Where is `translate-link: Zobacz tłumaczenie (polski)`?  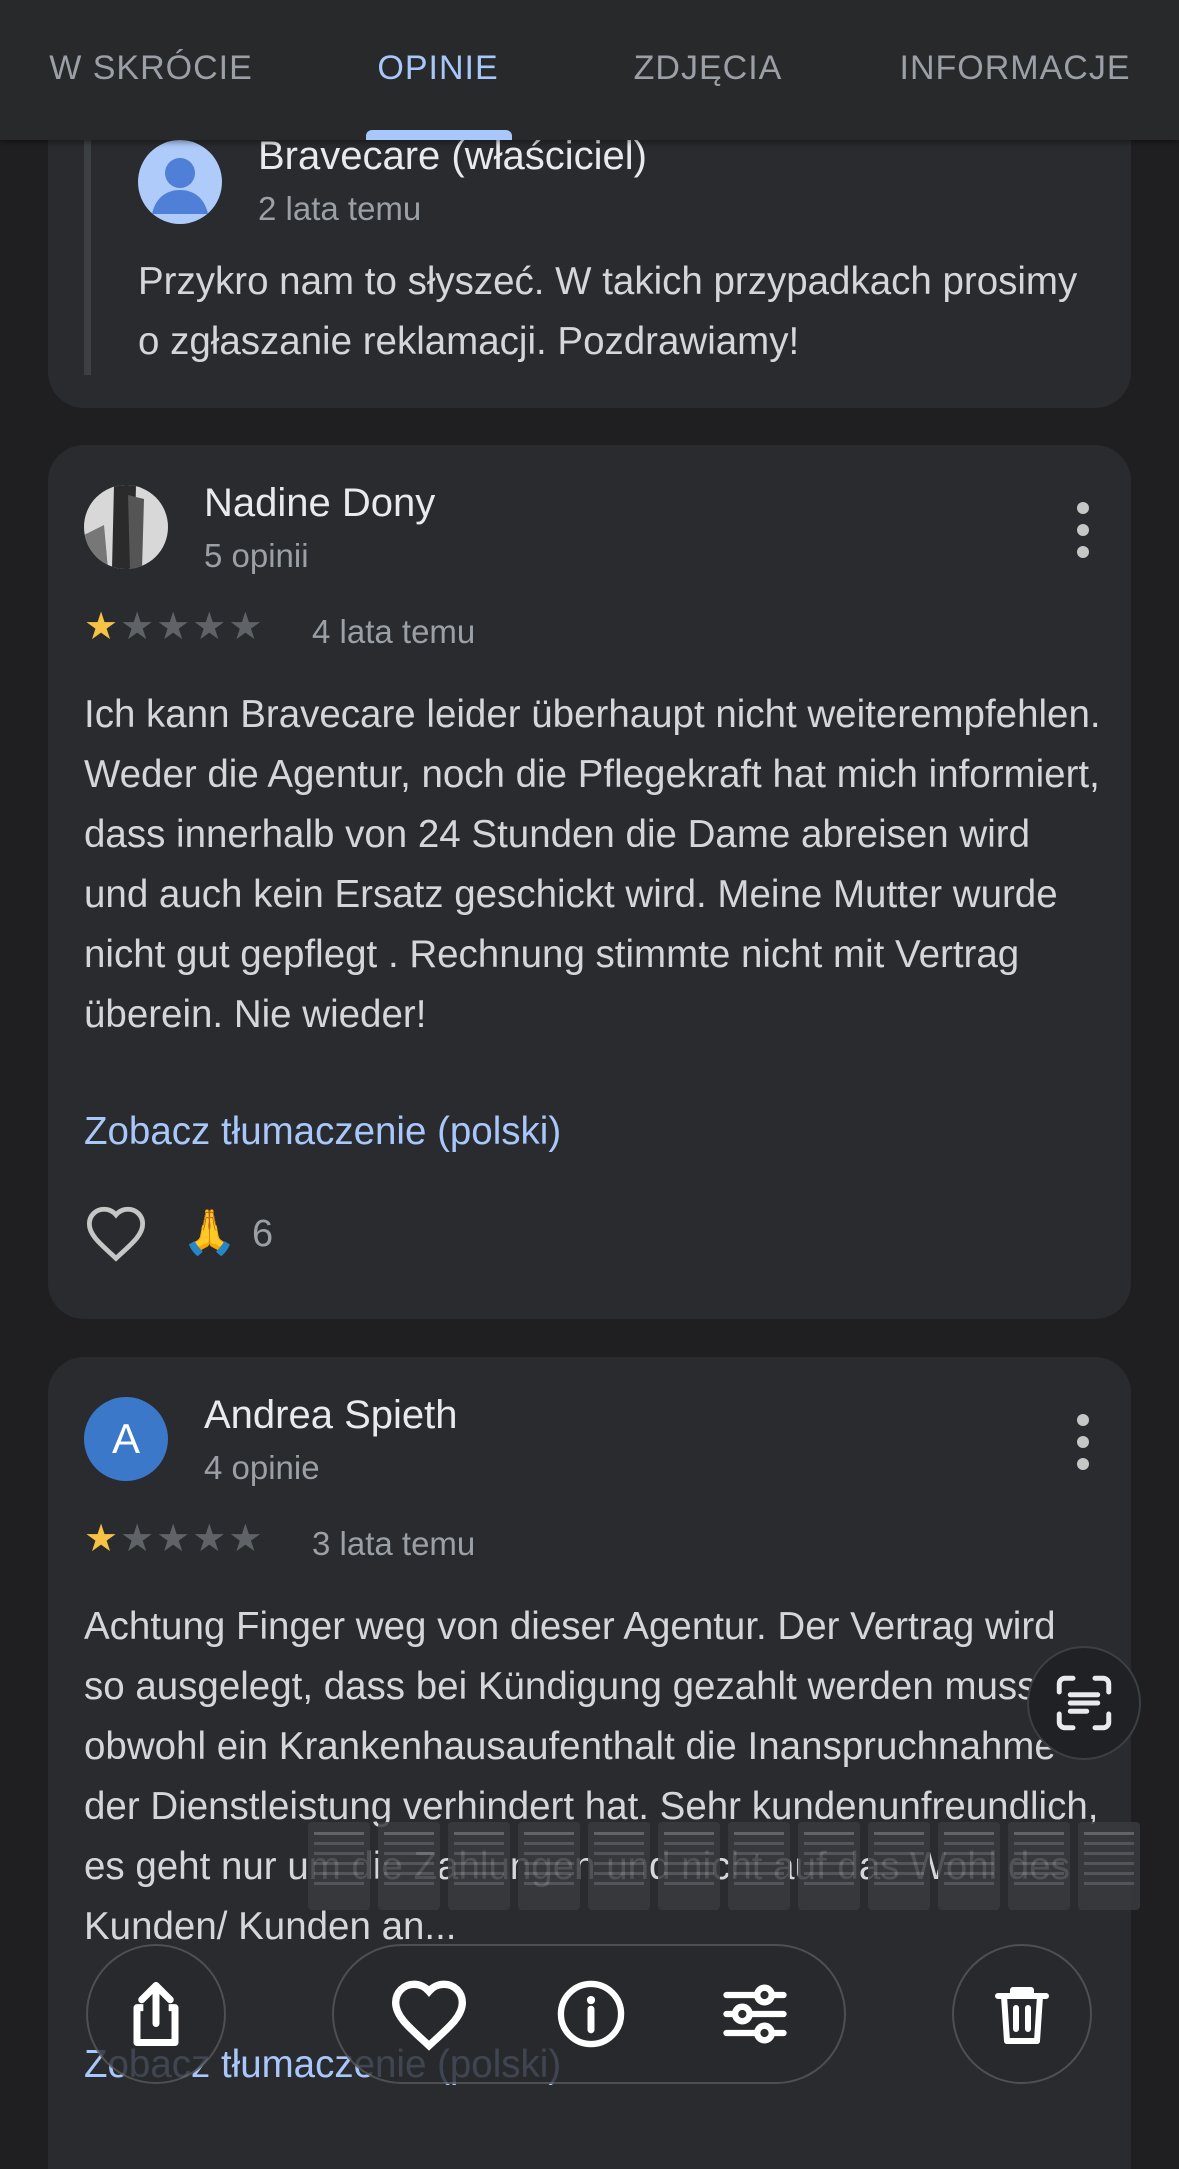 translate-link: Zobacz tłumaczenie (polski) is located at coordinates (322, 1132).